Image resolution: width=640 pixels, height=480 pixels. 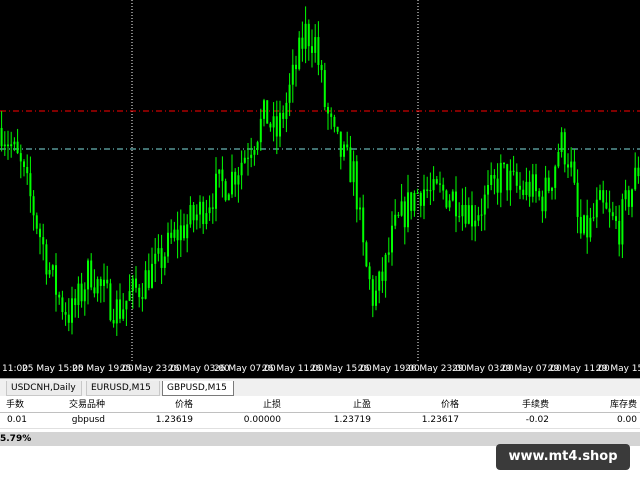 What do you see at coordinates (596, 420) in the screenshot?
I see `cell-swap: 0.00` at bounding box center [596, 420].